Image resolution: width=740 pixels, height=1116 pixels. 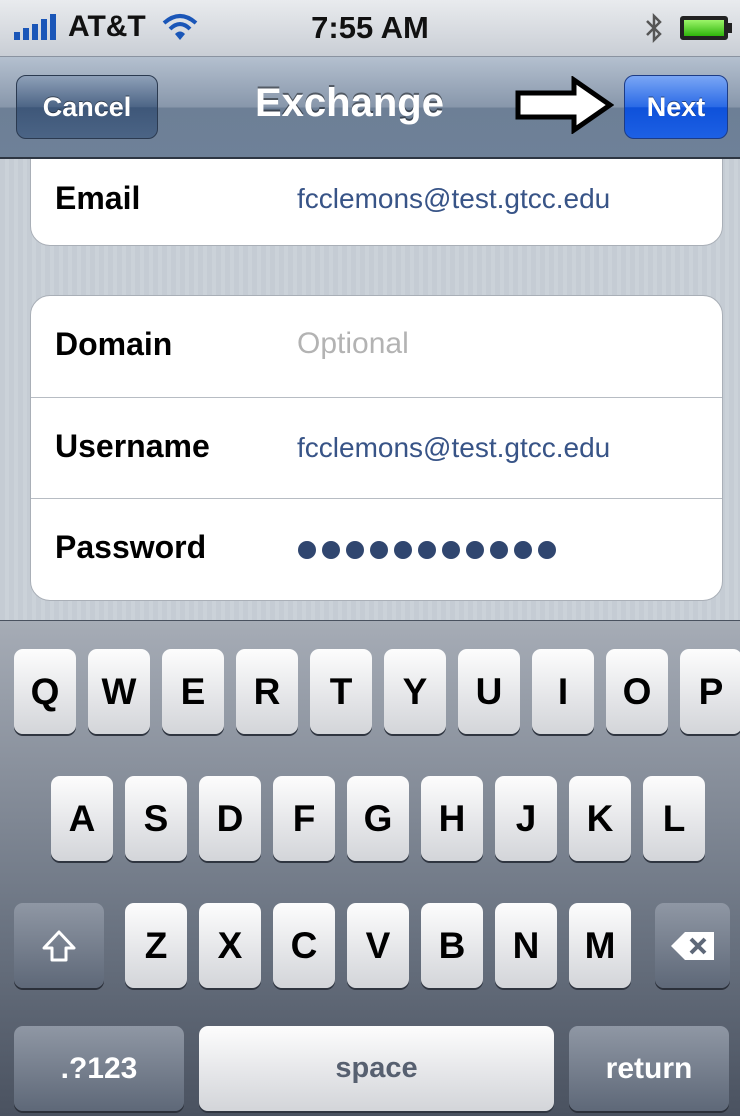 I want to click on key-g: G, so click(x=378, y=818).